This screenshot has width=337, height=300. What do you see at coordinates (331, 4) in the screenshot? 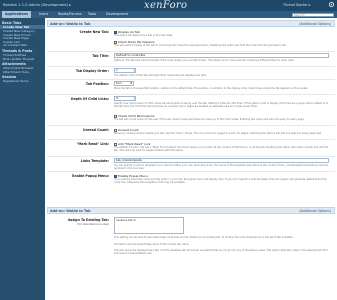
I see `gear-icon` at bounding box center [331, 4].